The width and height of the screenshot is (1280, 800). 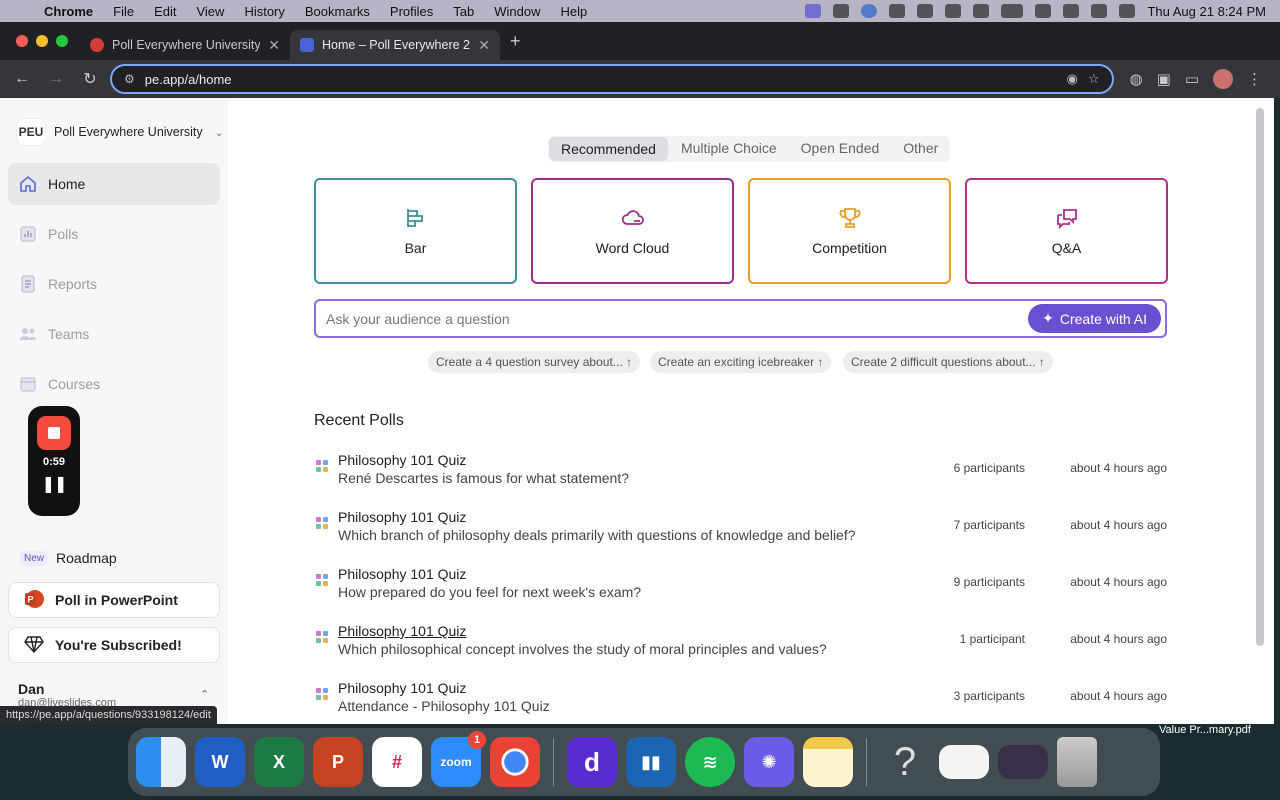 I want to click on help-question-icon: ?, so click(x=905, y=762).